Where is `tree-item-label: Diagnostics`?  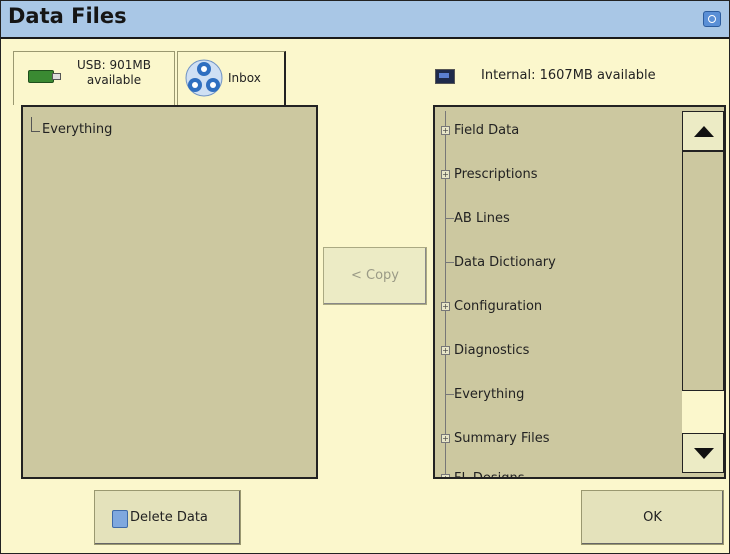 tree-item-label: Diagnostics is located at coordinates (492, 350).